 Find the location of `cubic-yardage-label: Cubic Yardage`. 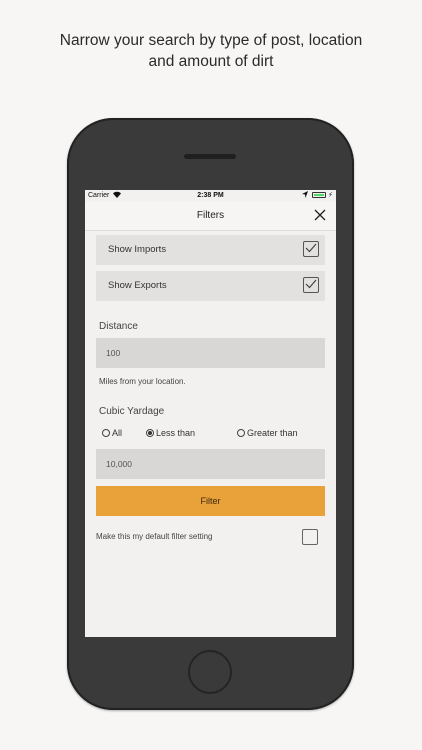

cubic-yardage-label: Cubic Yardage is located at coordinates (132, 411).